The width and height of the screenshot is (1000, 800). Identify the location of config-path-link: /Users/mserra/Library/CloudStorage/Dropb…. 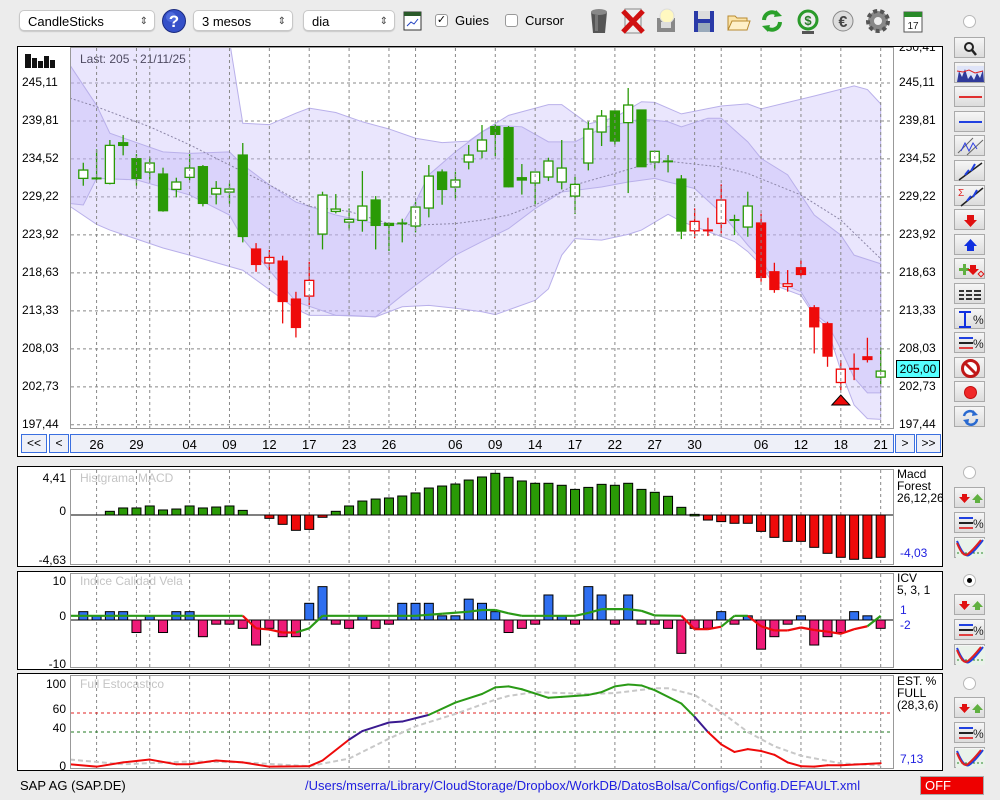
(582, 785).